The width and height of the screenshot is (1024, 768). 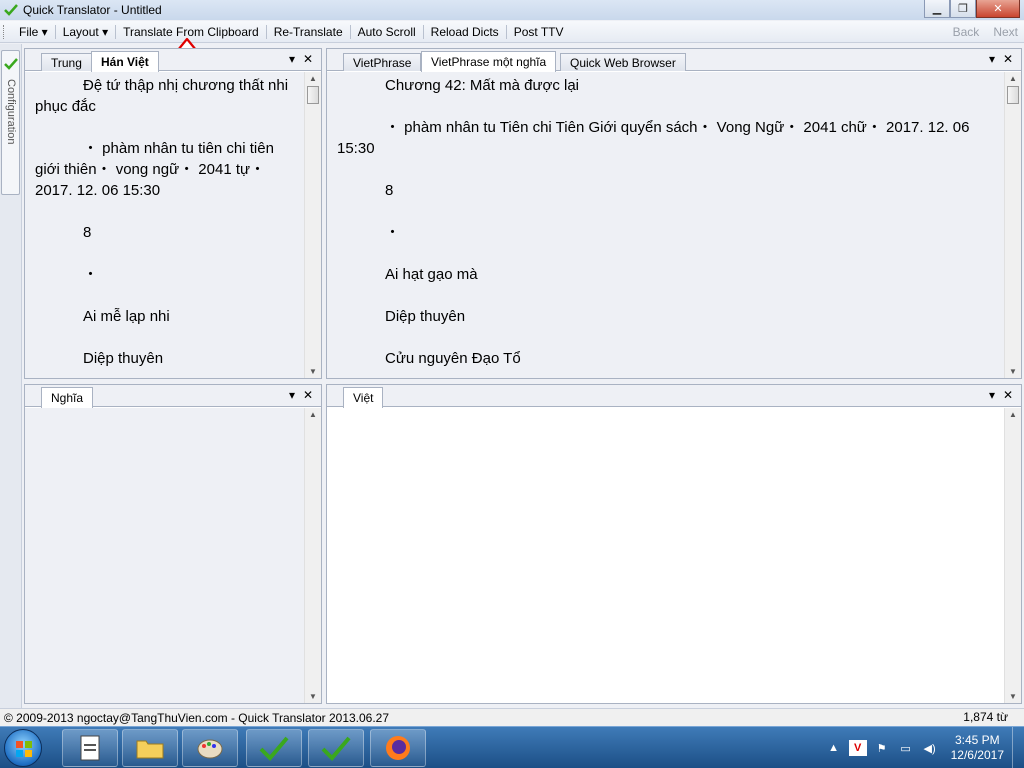 What do you see at coordinates (998, 9) in the screenshot?
I see `close-button: ✕` at bounding box center [998, 9].